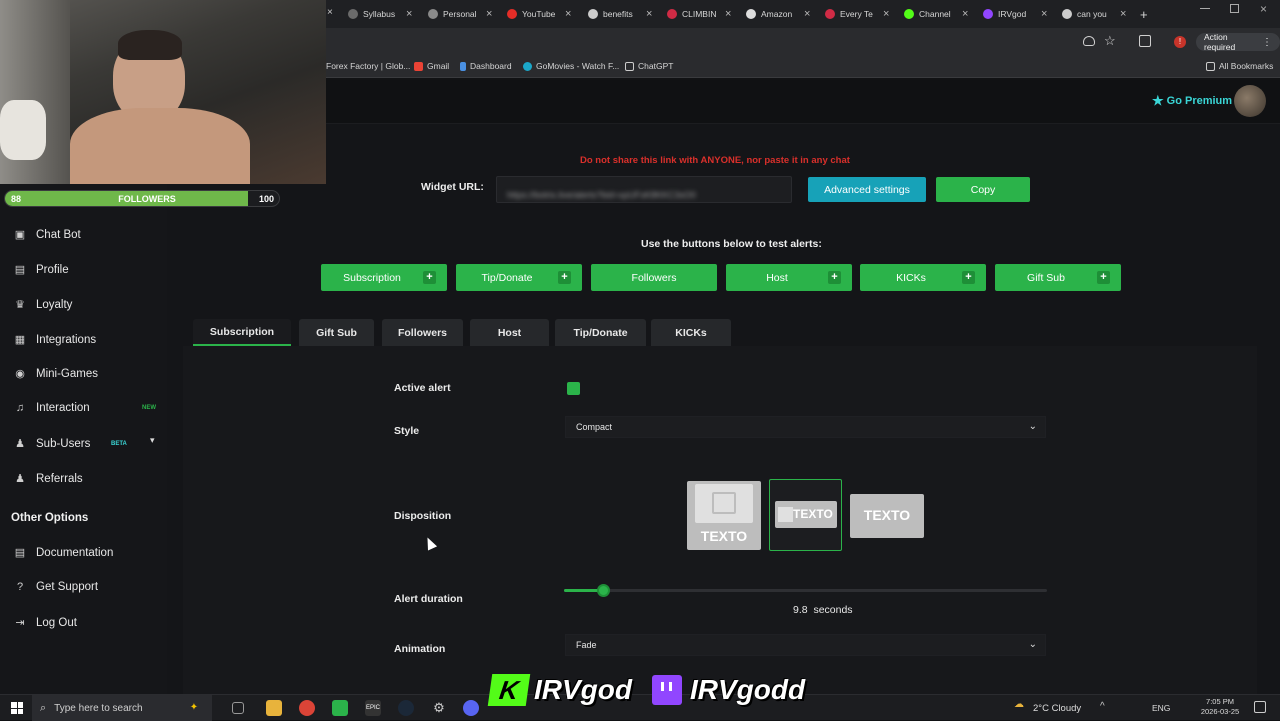 The width and height of the screenshot is (1280, 721). What do you see at coordinates (603, 590) in the screenshot?
I see `slider-thumb` at bounding box center [603, 590].